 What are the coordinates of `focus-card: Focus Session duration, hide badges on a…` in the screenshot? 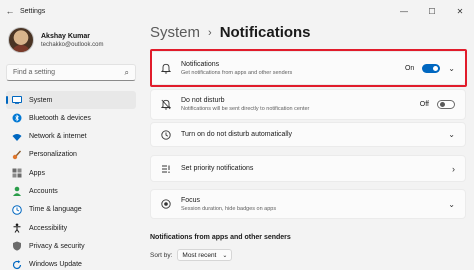 It's located at (308, 204).